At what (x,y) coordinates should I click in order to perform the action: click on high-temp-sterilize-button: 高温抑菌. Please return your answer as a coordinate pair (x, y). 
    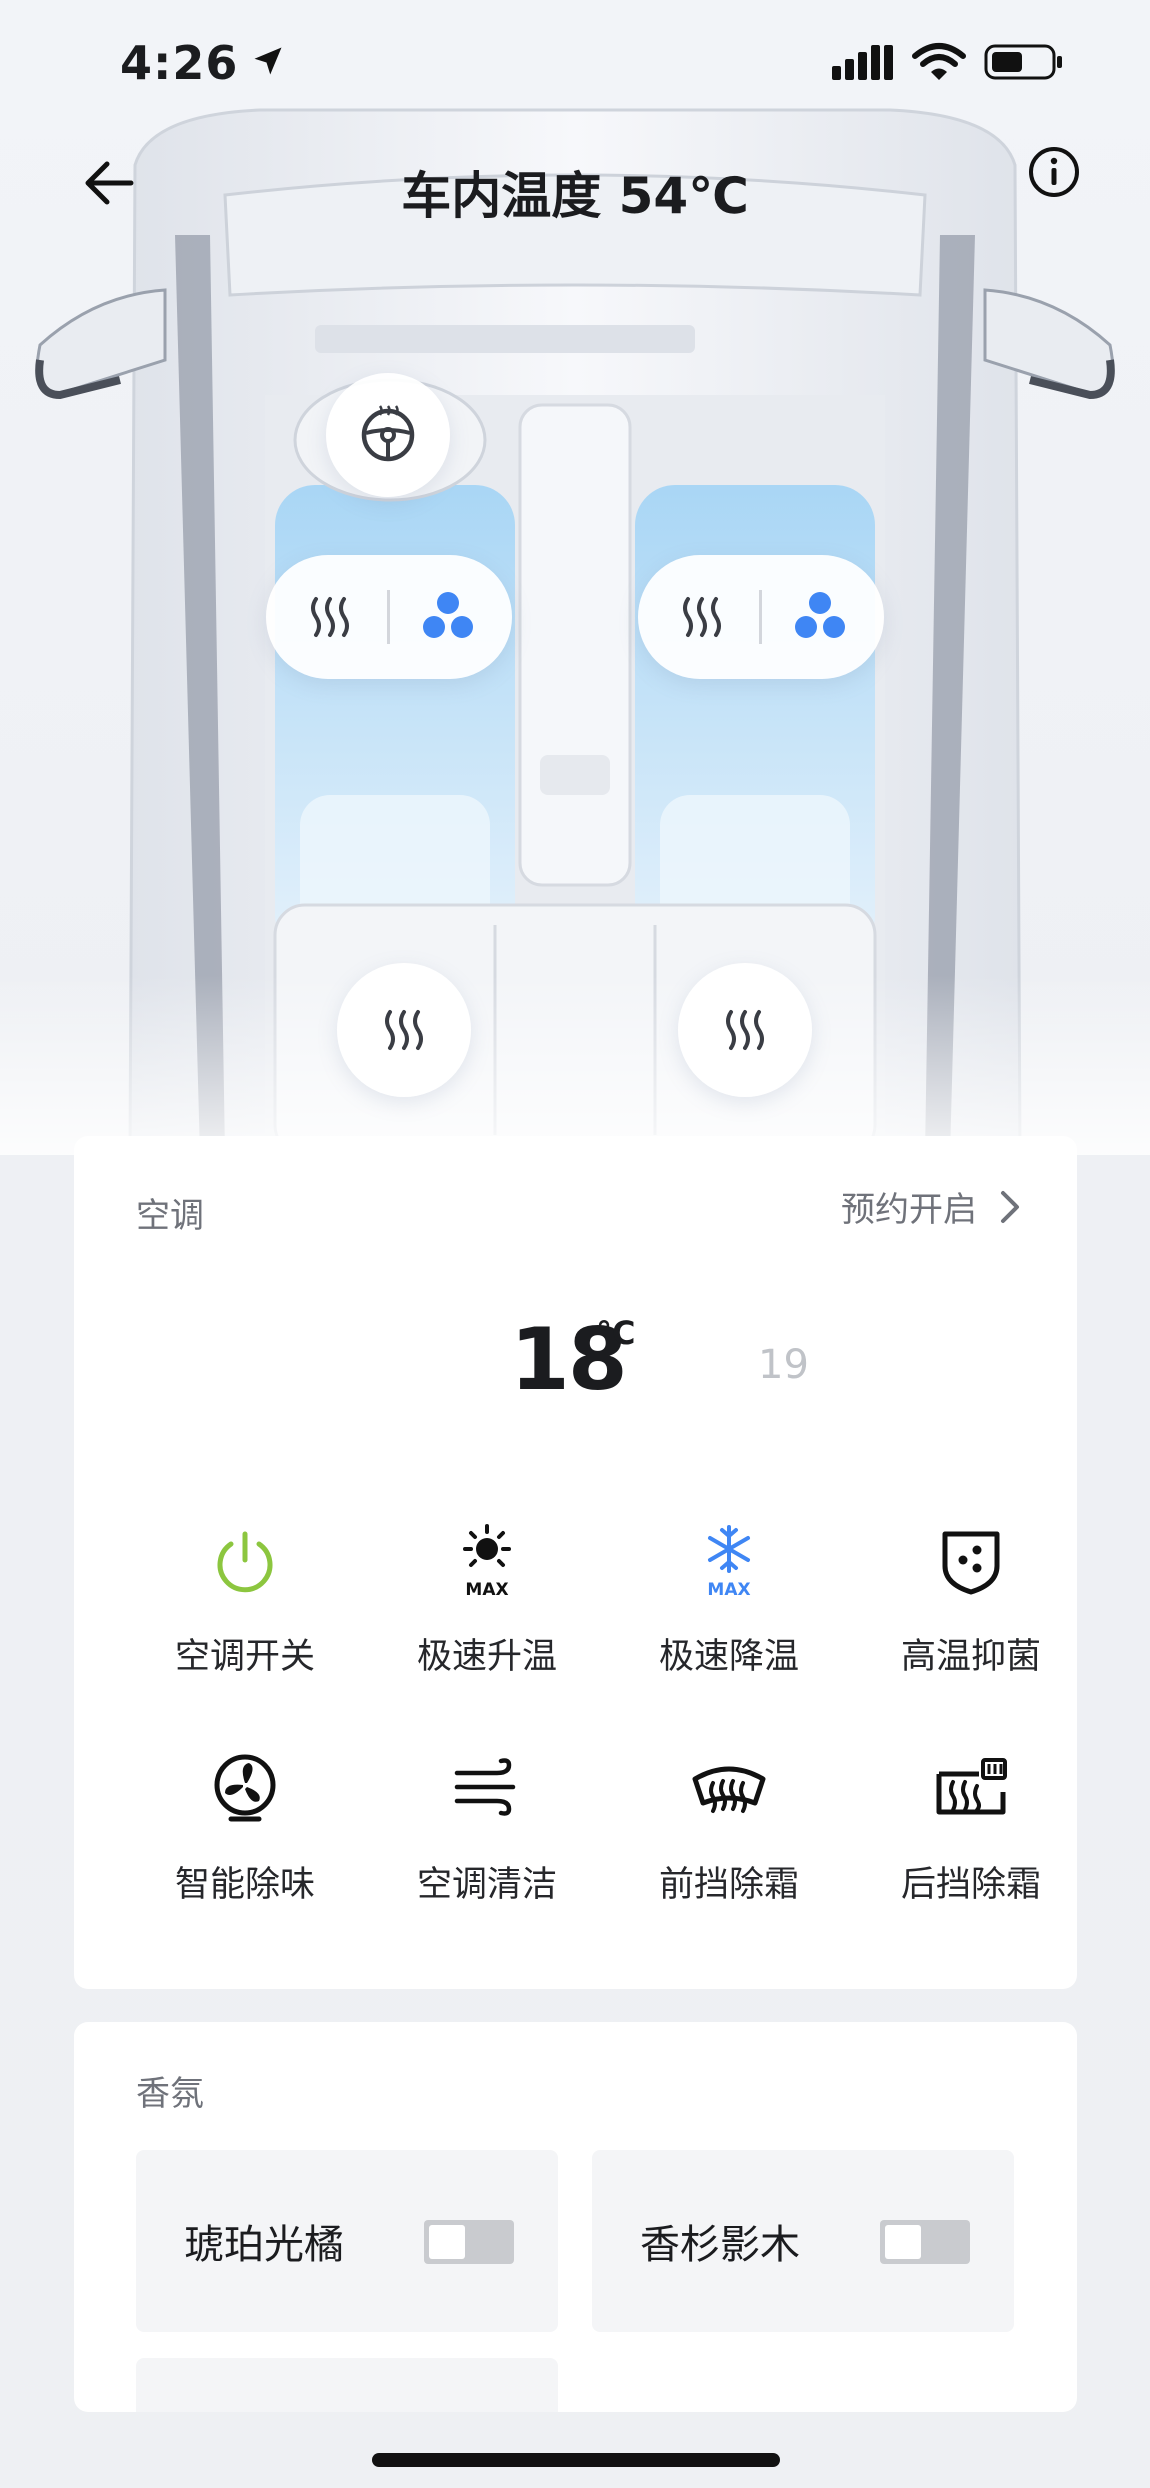
    Looking at the image, I should click on (971, 1597).